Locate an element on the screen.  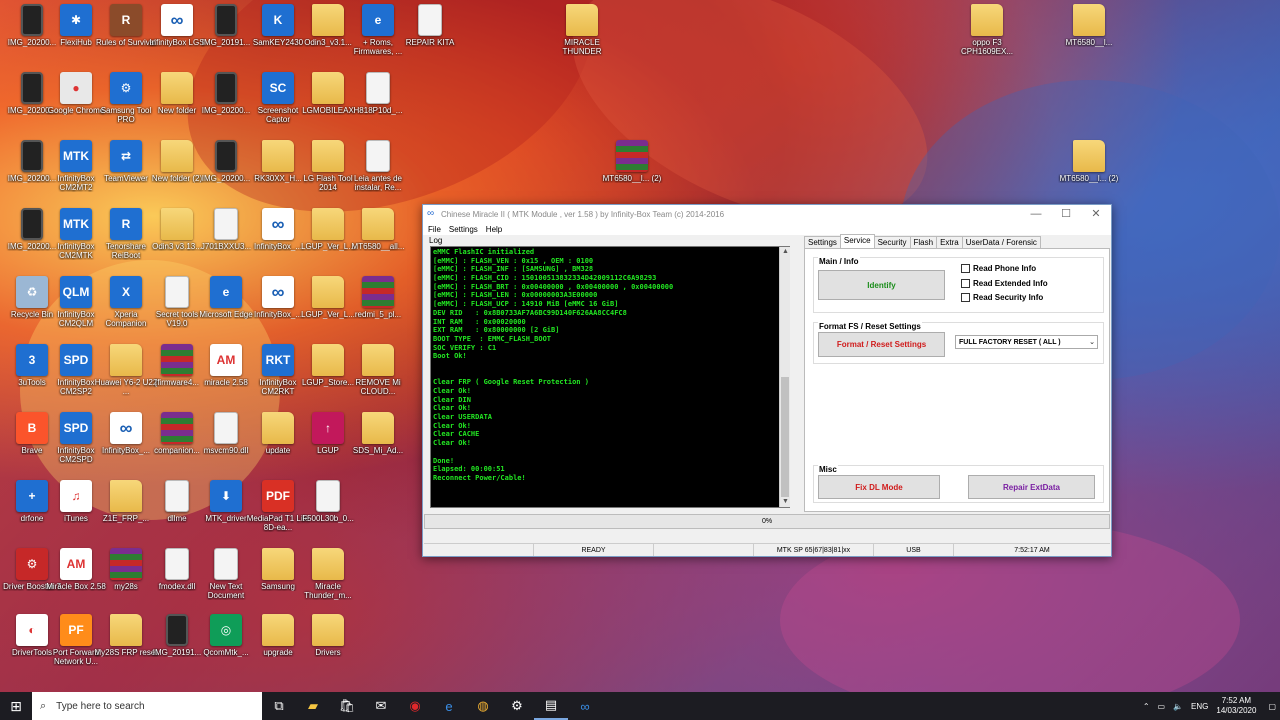
notifications-icon: ▢ is located at coordinates (1272, 706).